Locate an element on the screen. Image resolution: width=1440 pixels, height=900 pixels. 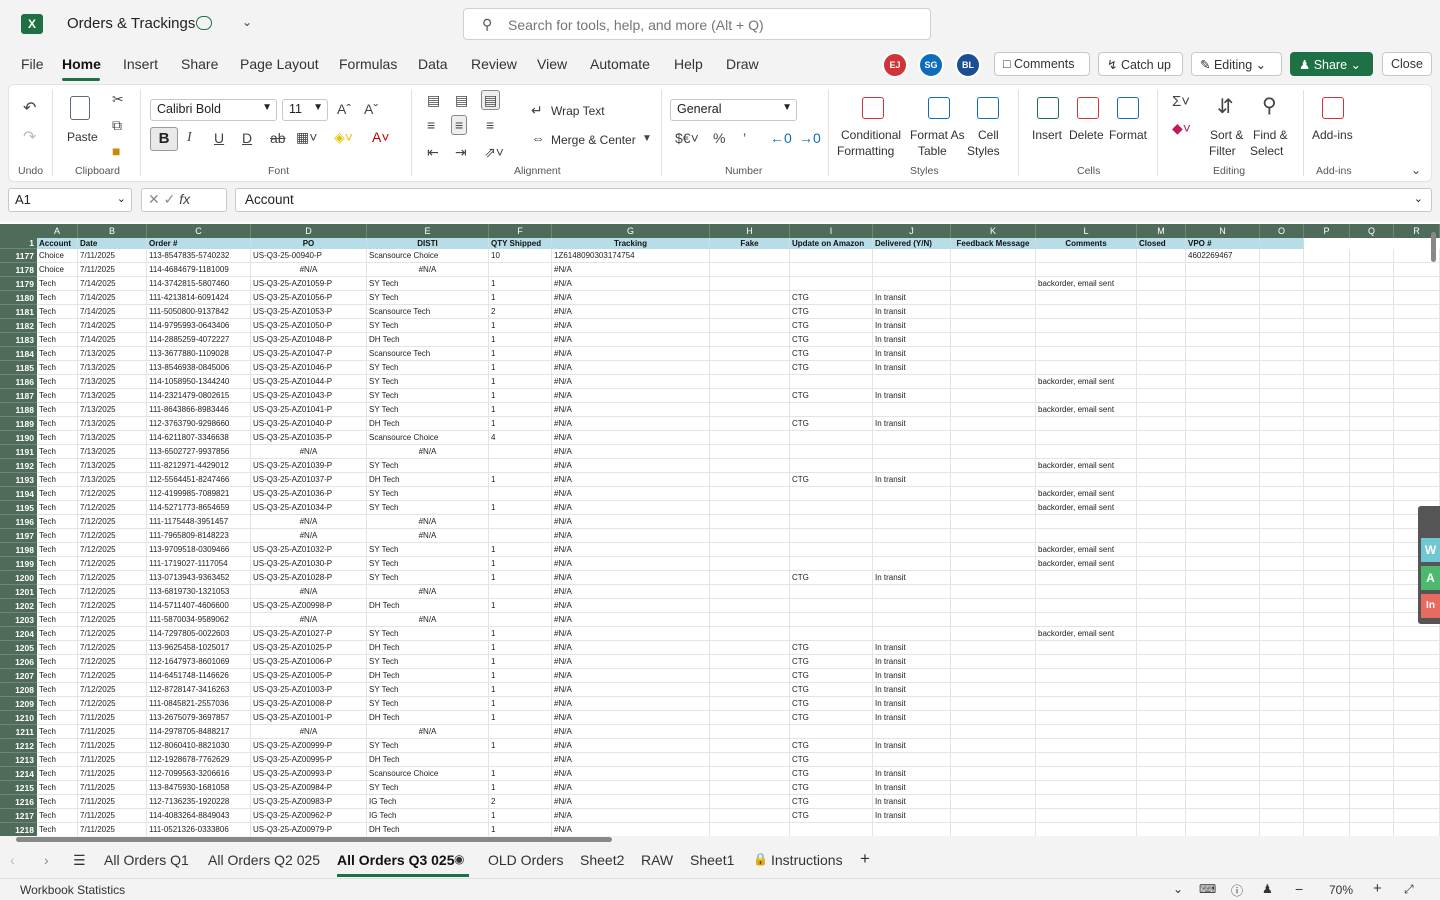
table-cell: DH Tech is located at coordinates (428, 676).